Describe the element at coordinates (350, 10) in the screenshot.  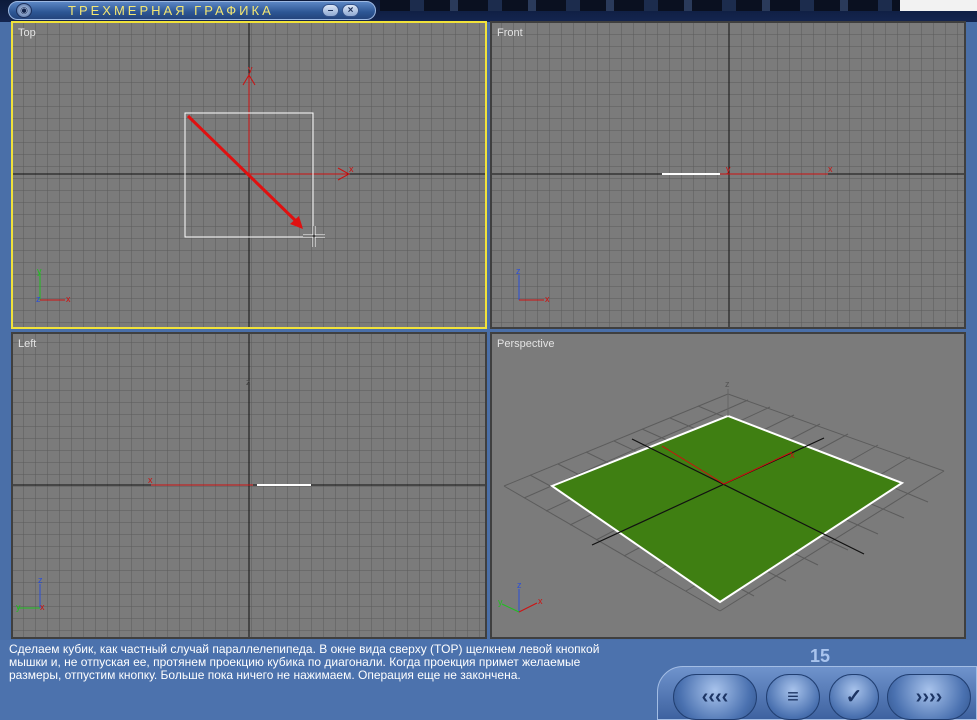
I see `close-button: ×` at that location.